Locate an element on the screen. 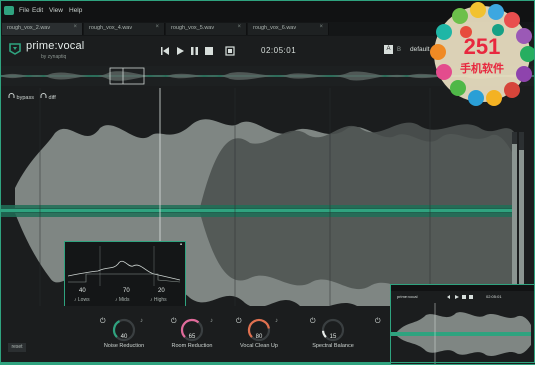 This screenshot has width=535, height=365. noise-reduction-popup: ▪ 40 70 20 ♪ Lows ♪ Mids ♪ Highs is located at coordinates (125, 274).